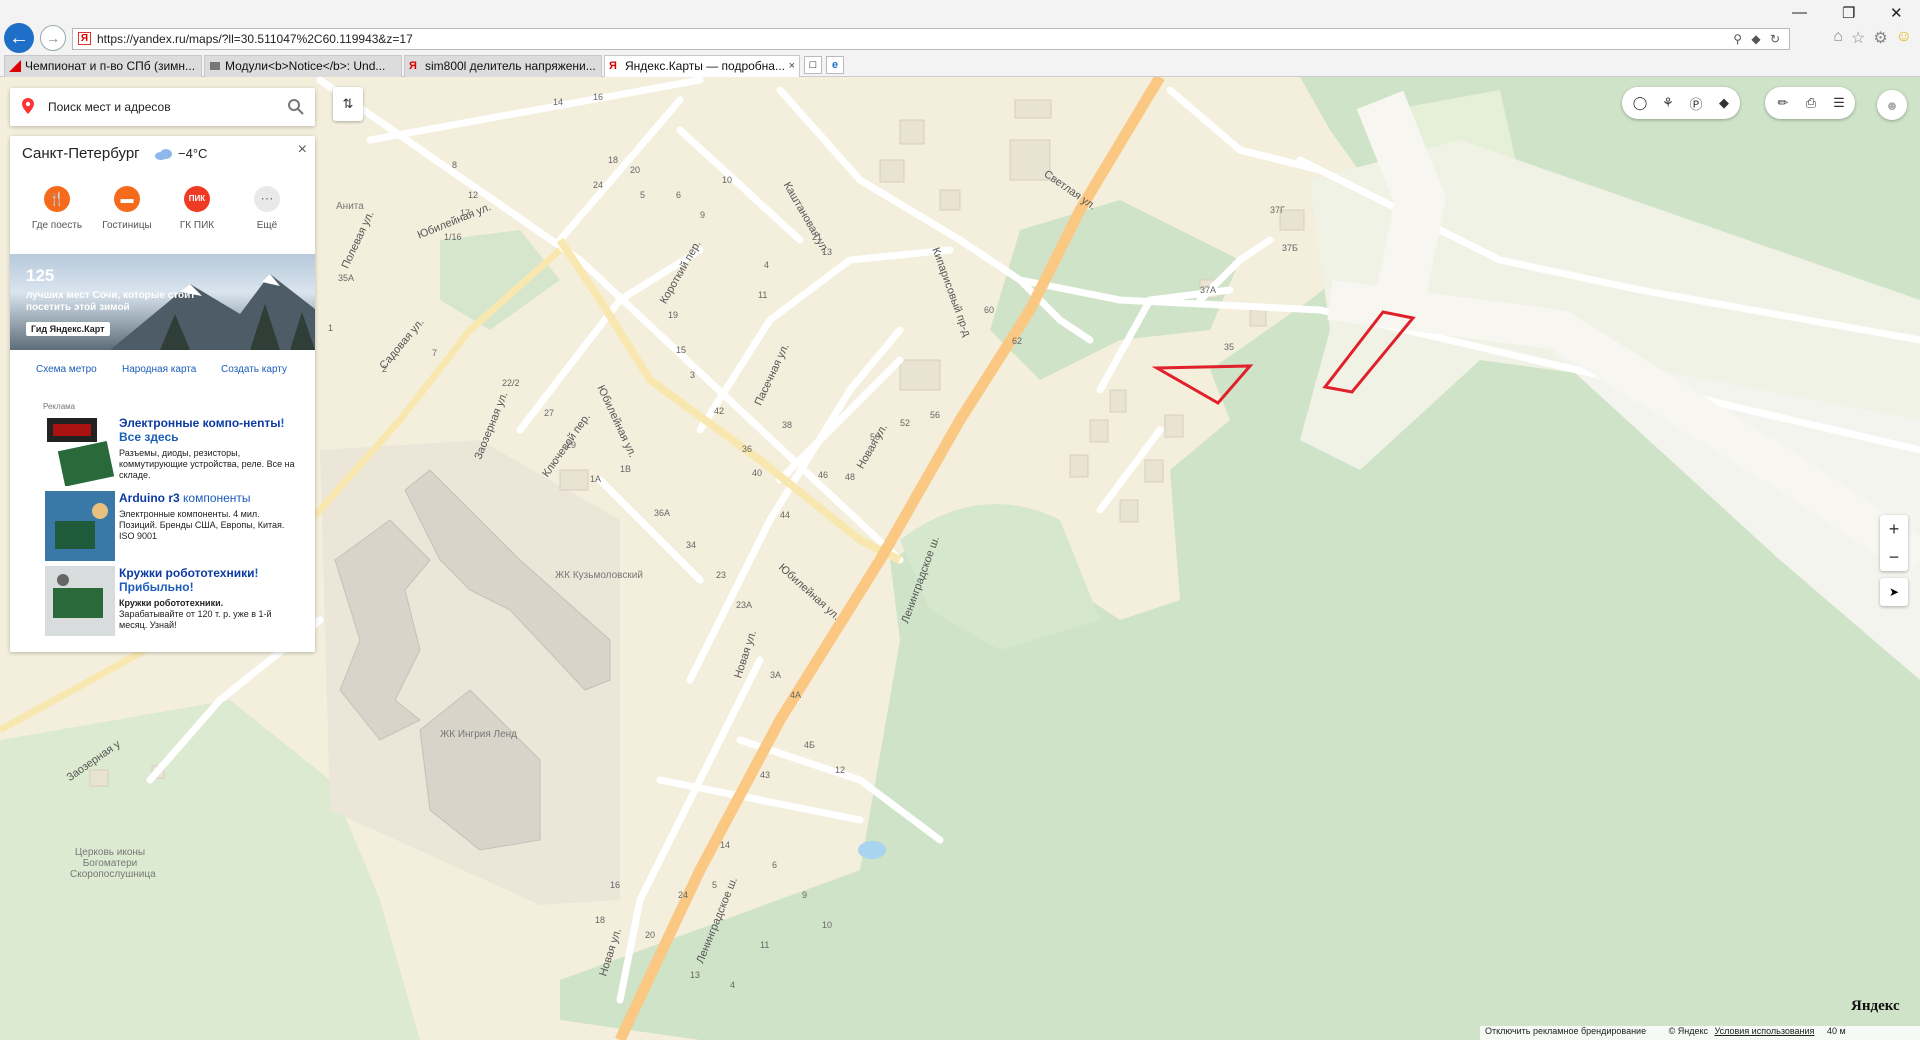 This screenshot has width=1920, height=1040. I want to click on category-food: 🍴 Где поесть, so click(57, 208).